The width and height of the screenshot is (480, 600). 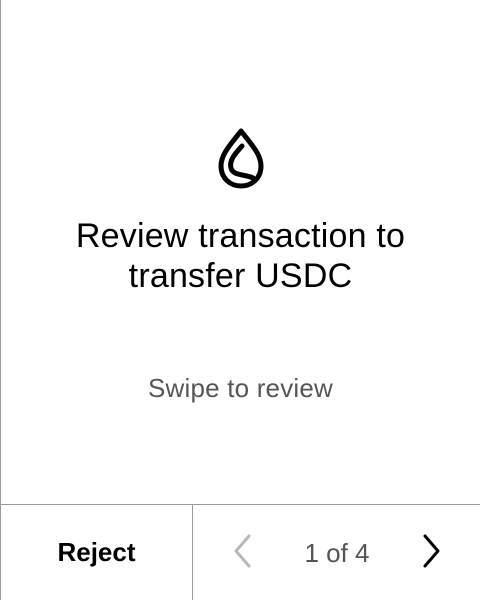 What do you see at coordinates (241, 159) in the screenshot?
I see `droplet-logo-icon` at bounding box center [241, 159].